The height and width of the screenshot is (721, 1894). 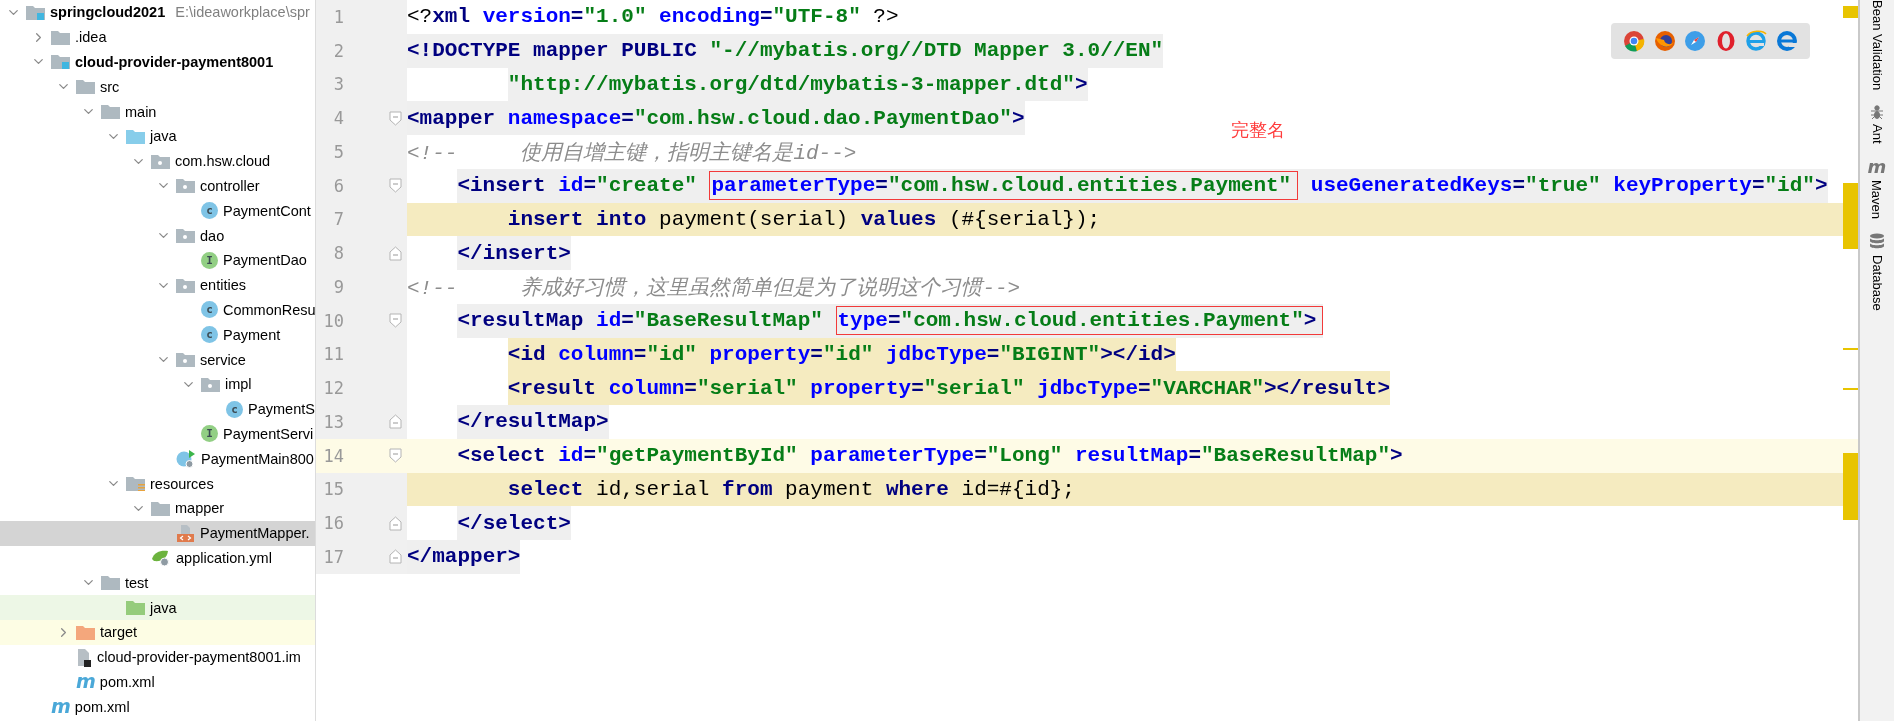 What do you see at coordinates (333, 489) in the screenshot?
I see `line-number: 15` at bounding box center [333, 489].